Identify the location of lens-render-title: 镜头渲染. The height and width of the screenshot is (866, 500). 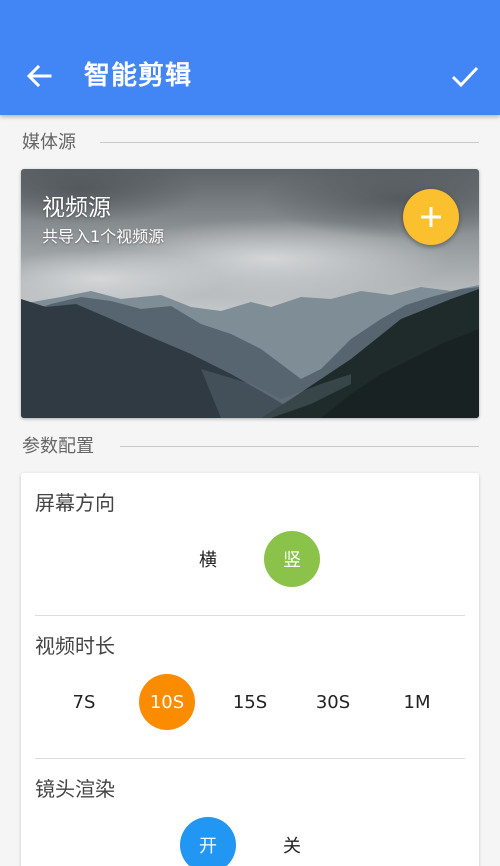
(75, 789).